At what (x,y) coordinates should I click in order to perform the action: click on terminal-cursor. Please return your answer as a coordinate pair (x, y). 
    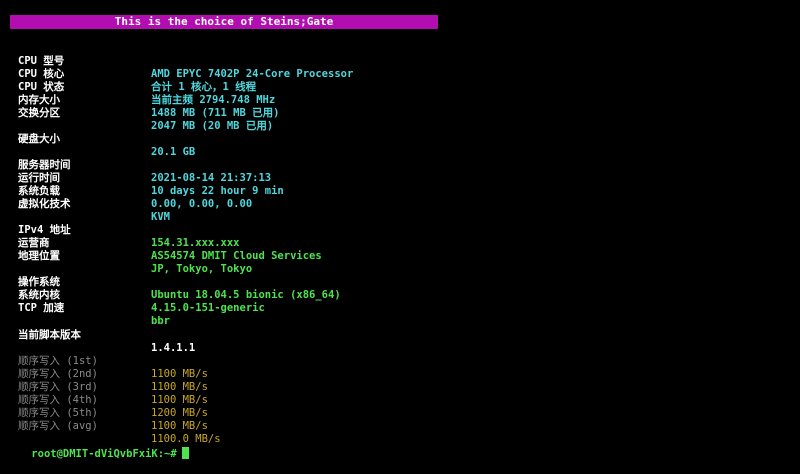
    Looking at the image, I should click on (185, 453).